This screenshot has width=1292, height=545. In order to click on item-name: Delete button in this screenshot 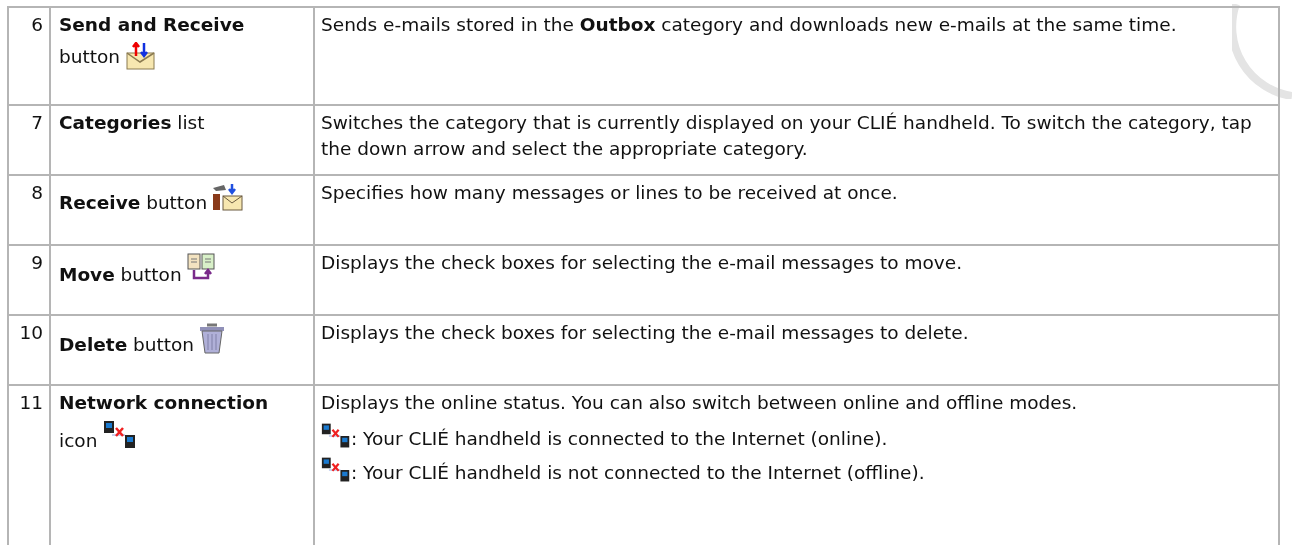, I will do `click(127, 345)`.